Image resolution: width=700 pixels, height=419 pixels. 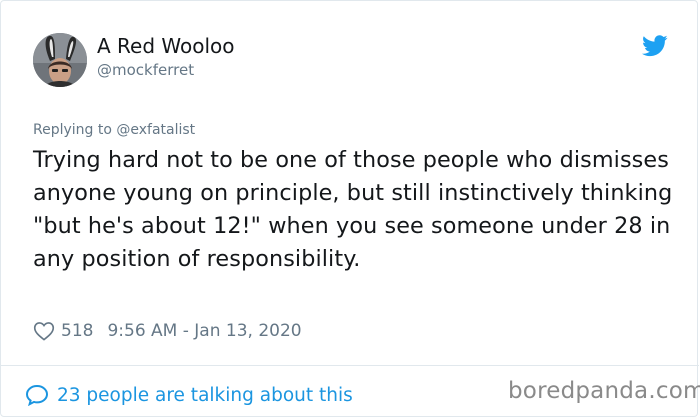 I want to click on divider, so click(x=350, y=365).